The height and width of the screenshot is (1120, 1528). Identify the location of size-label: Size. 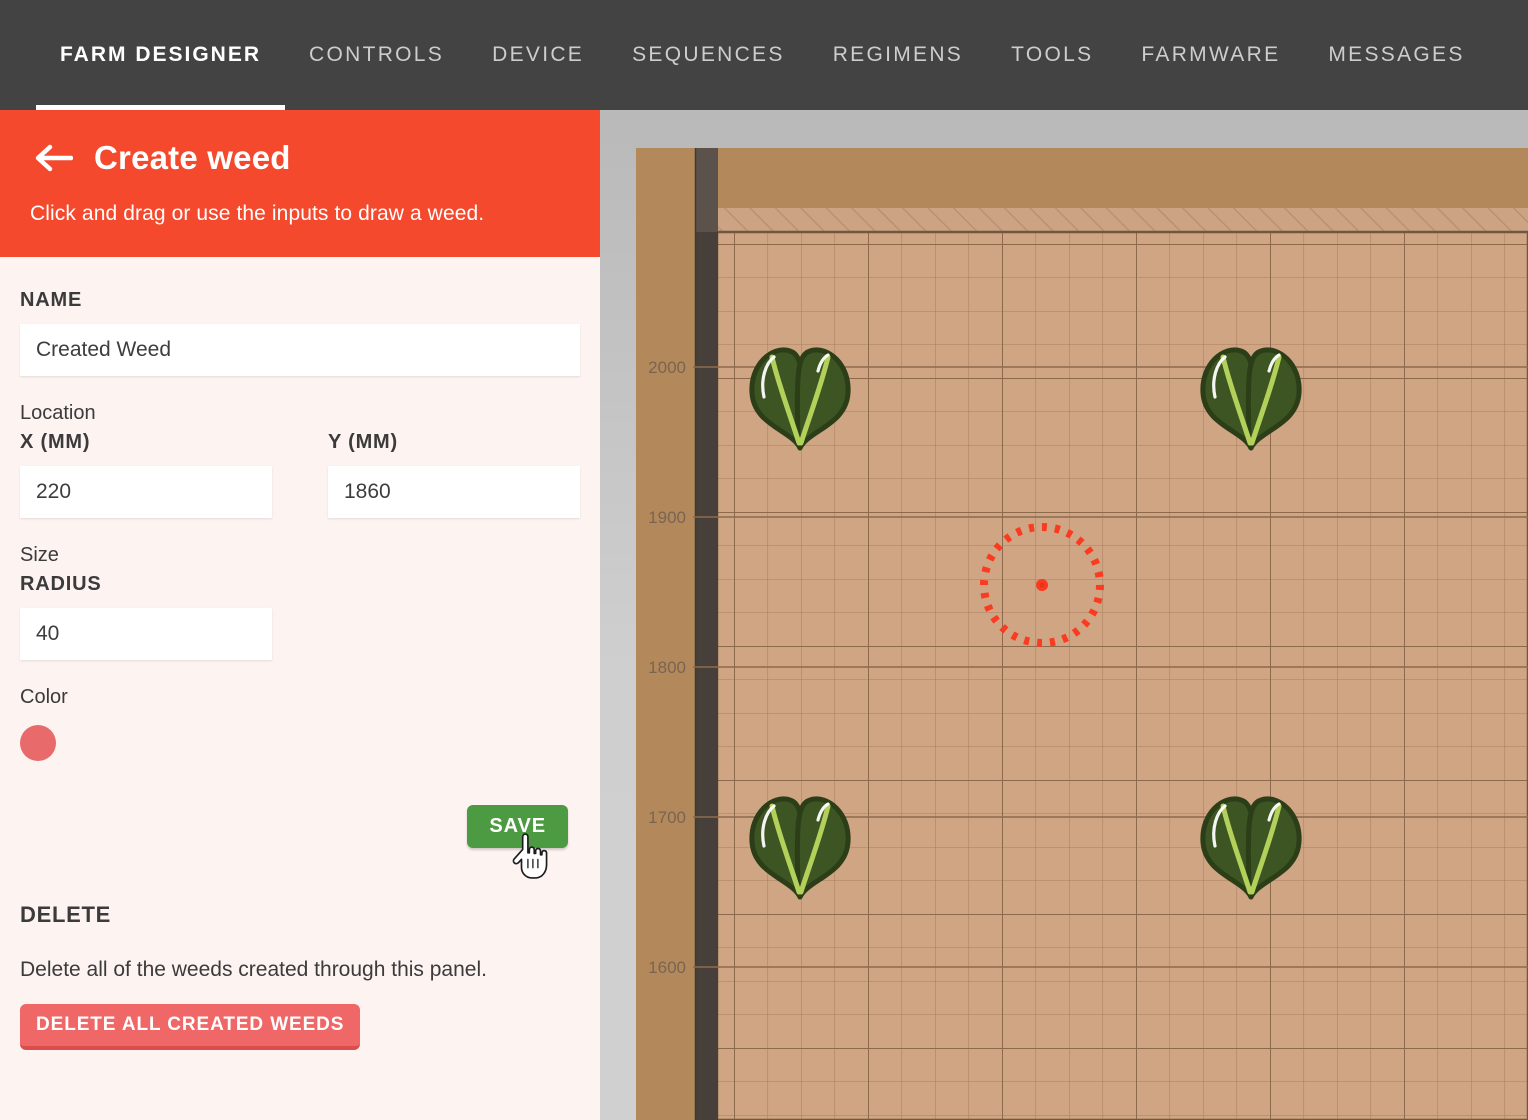
(39, 555).